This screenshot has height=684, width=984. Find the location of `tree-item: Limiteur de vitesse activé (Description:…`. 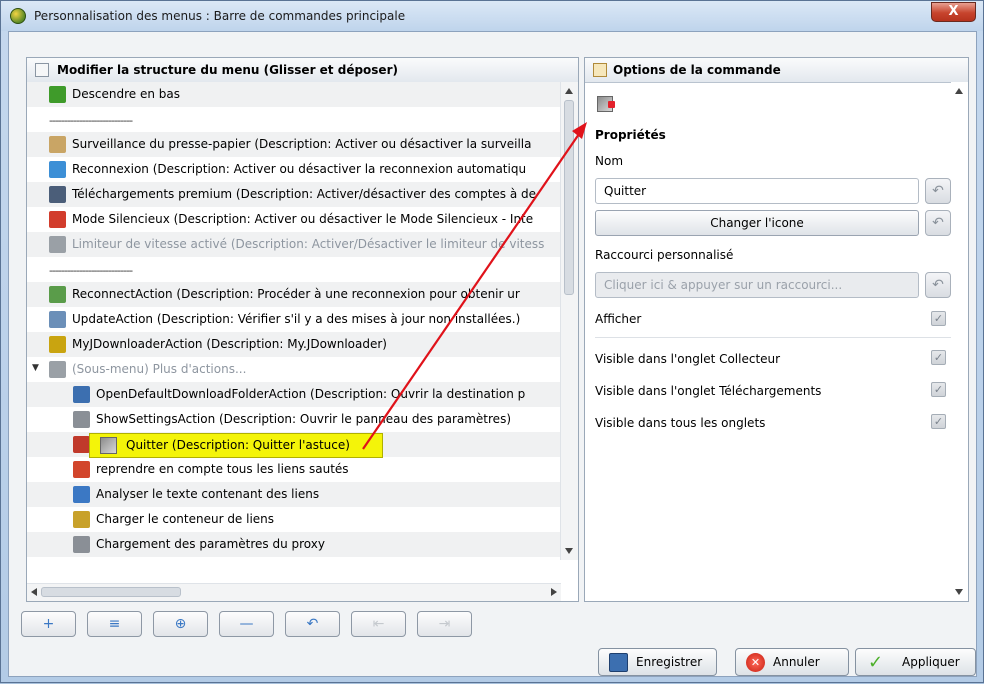

tree-item: Limiteur de vitesse activé (Description:… is located at coordinates (294, 244).